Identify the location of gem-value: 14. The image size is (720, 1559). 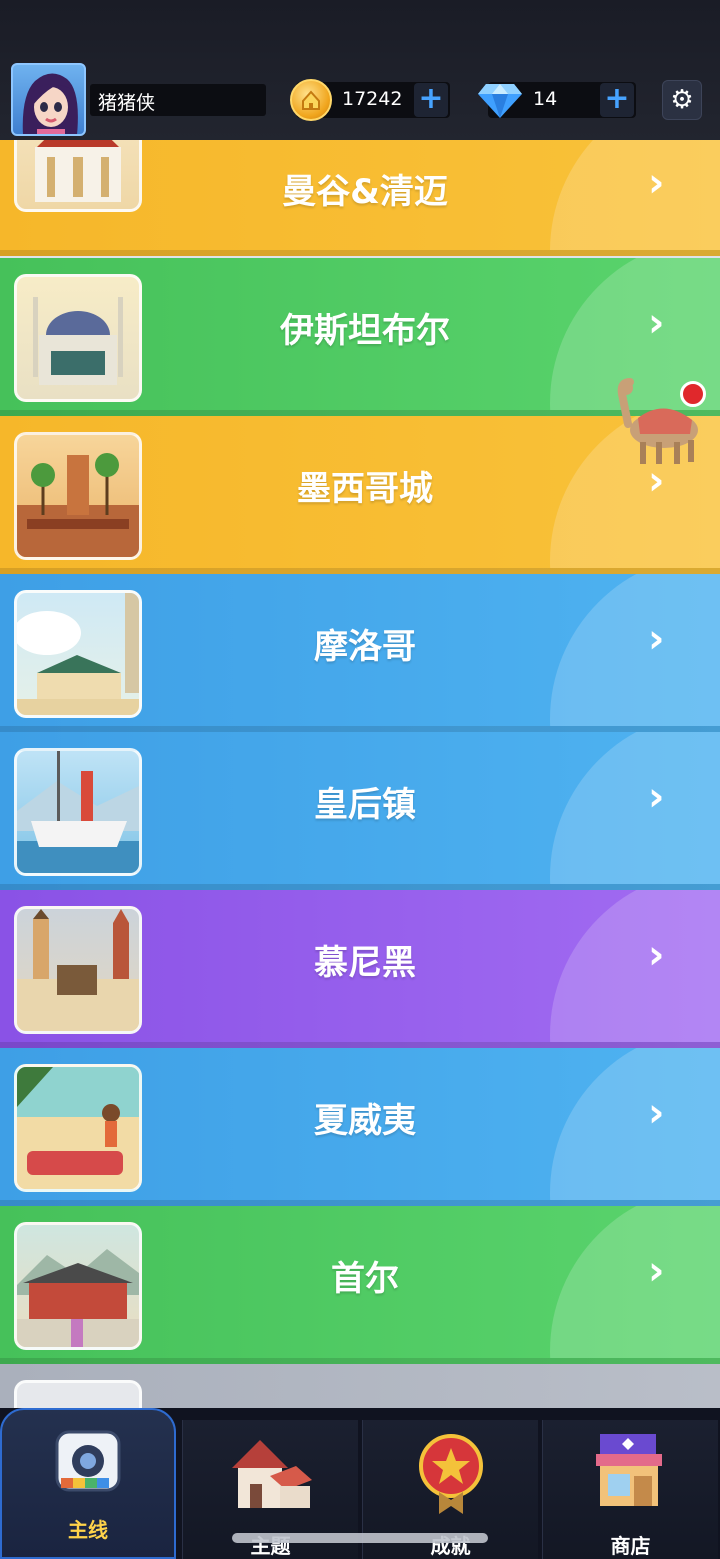
(545, 99).